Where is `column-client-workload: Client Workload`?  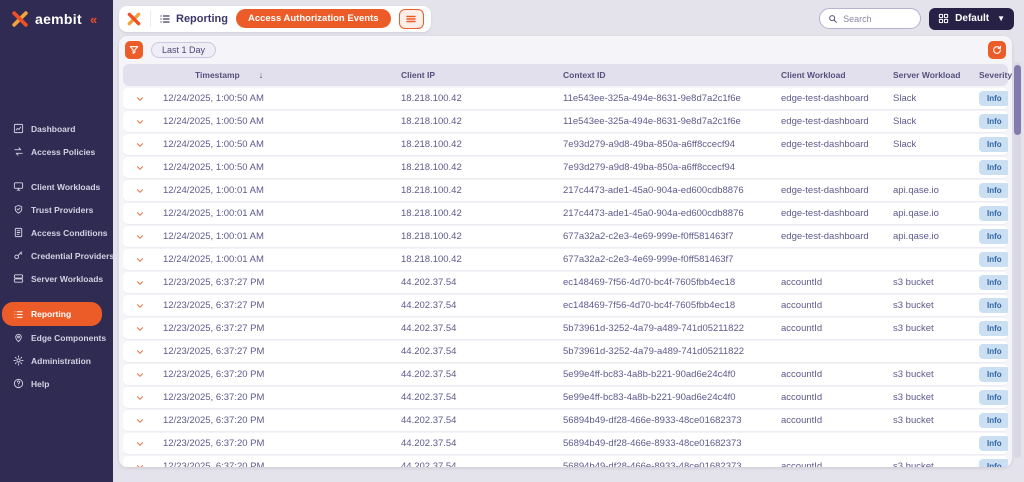
column-client-workload: Client Workload is located at coordinates (821, 75).